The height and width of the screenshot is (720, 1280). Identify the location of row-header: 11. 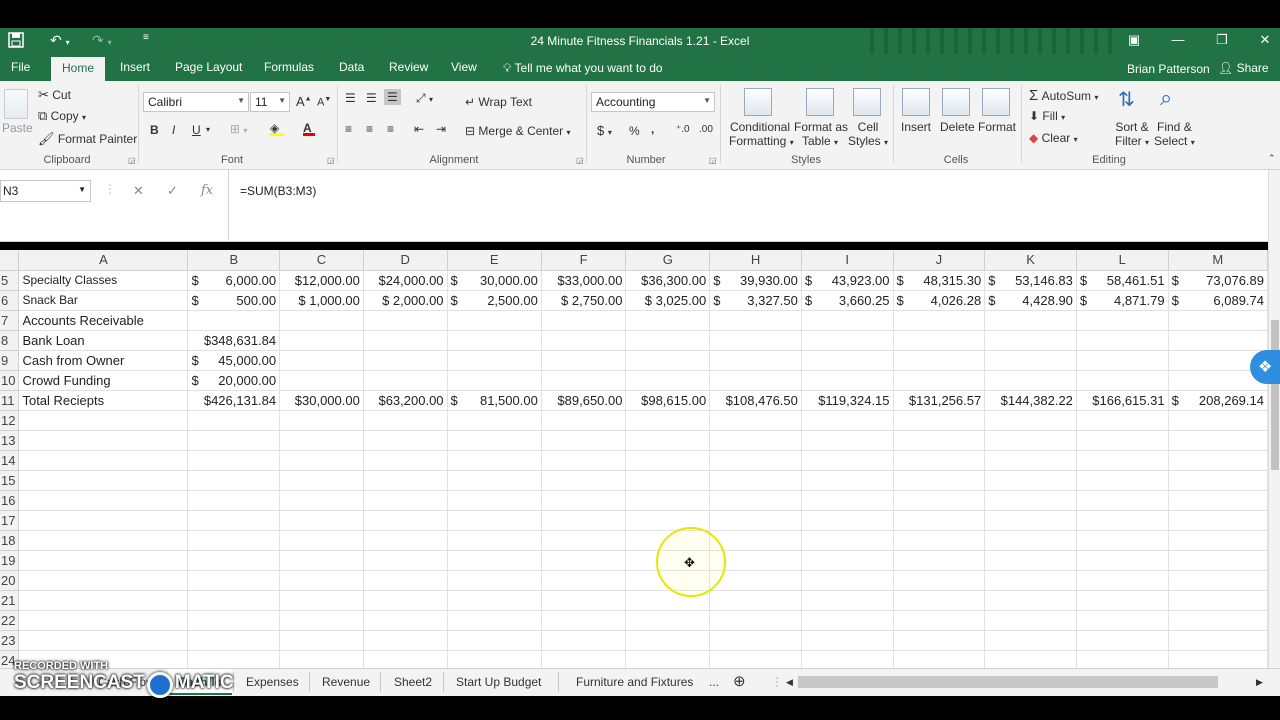
(10, 400).